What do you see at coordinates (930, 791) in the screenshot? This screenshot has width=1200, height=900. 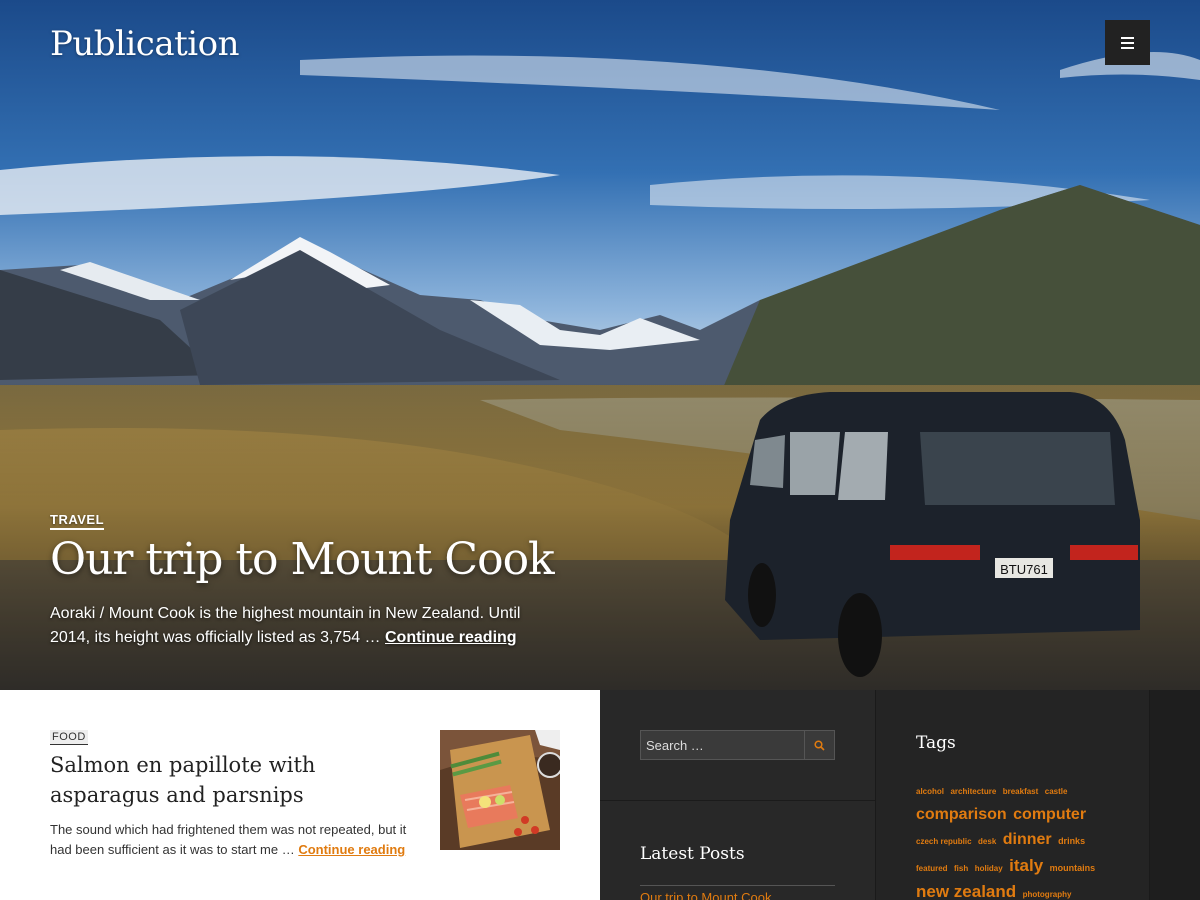 I see `tag-link: alcohol` at bounding box center [930, 791].